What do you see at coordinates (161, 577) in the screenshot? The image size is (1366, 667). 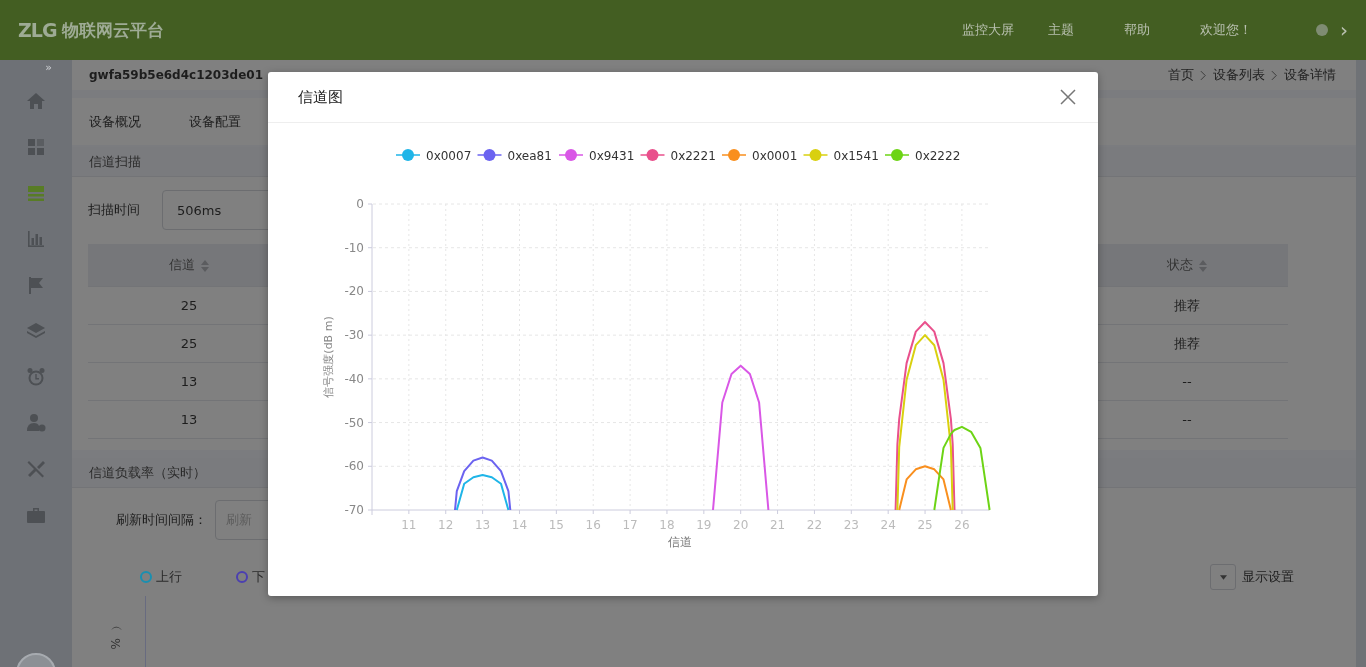 I see `legend-item: 上行` at bounding box center [161, 577].